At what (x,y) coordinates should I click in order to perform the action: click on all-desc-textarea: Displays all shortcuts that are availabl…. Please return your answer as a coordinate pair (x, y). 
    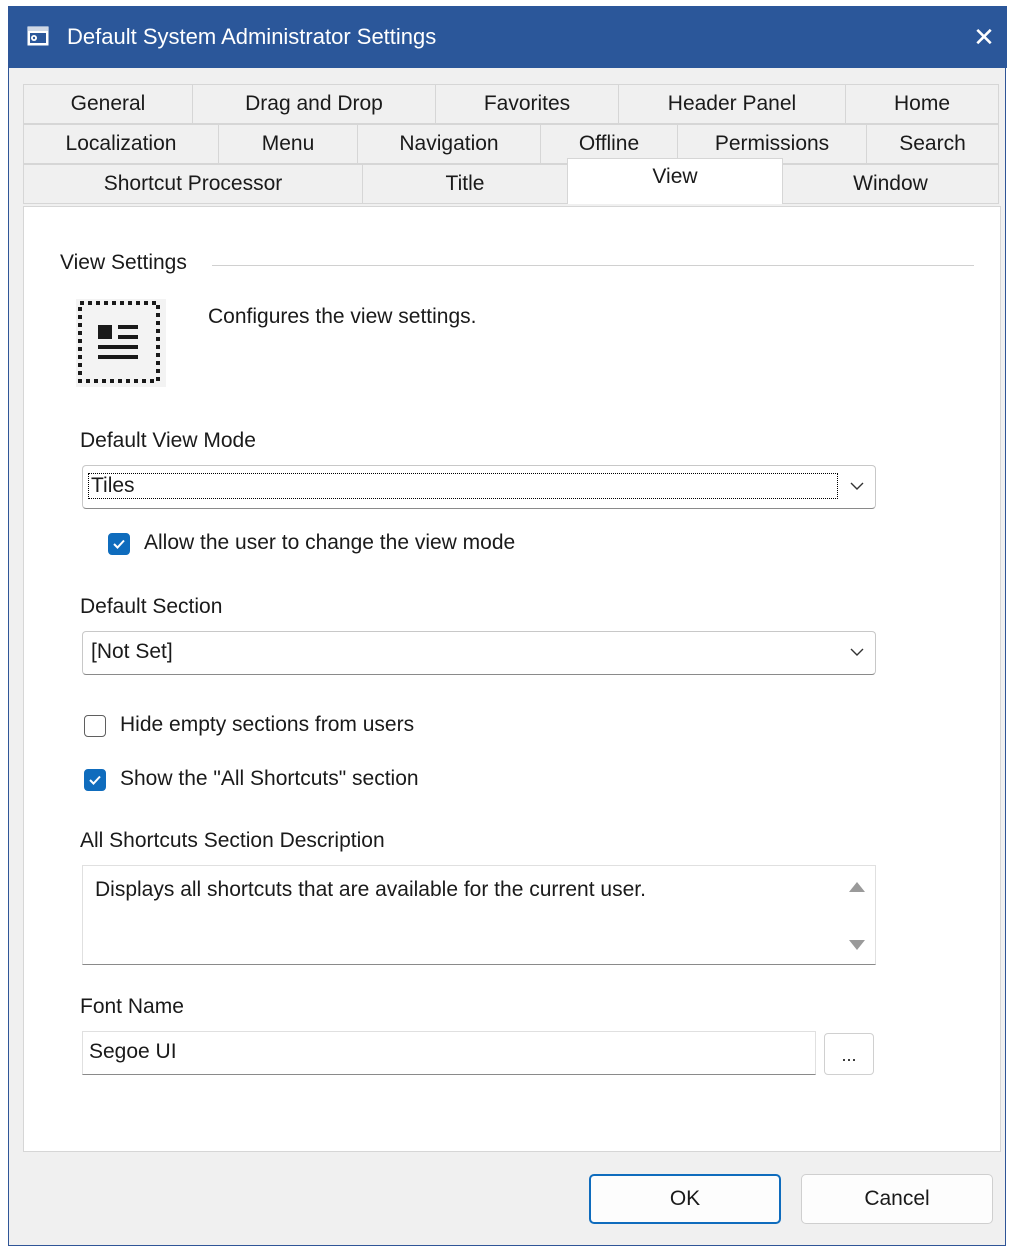
    Looking at the image, I should click on (479, 915).